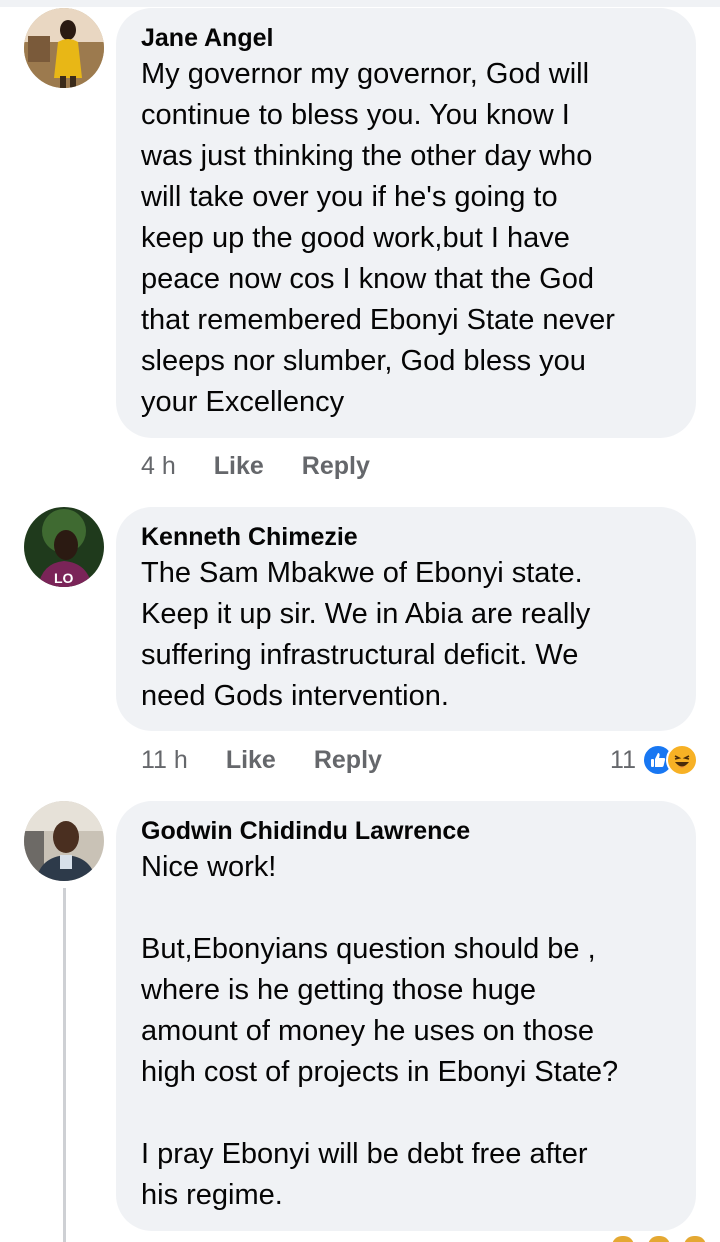  I want to click on haha-icon, so click(682, 760).